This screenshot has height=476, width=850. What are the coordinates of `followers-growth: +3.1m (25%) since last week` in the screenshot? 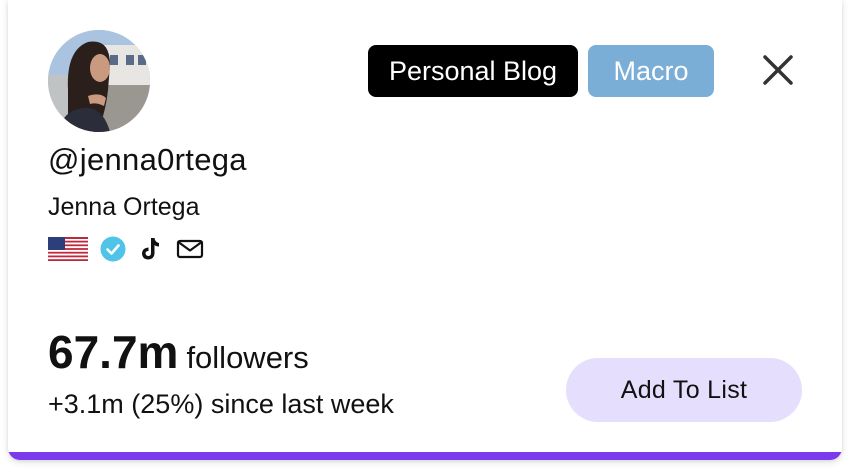 It's located at (221, 404).